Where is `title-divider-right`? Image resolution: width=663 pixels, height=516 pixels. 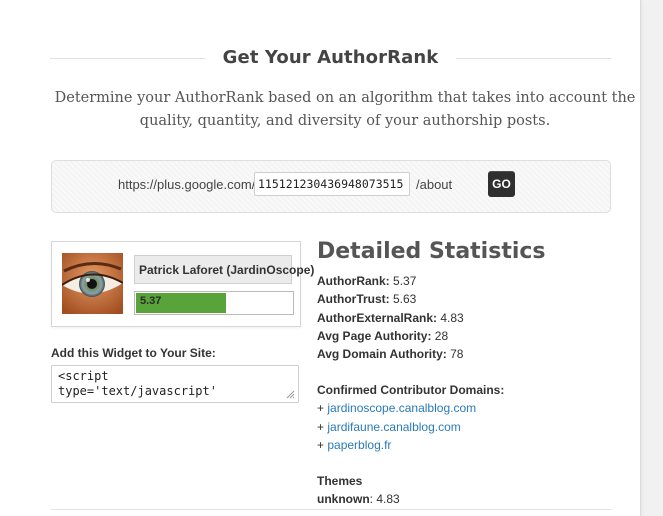
title-divider-right is located at coordinates (533, 58).